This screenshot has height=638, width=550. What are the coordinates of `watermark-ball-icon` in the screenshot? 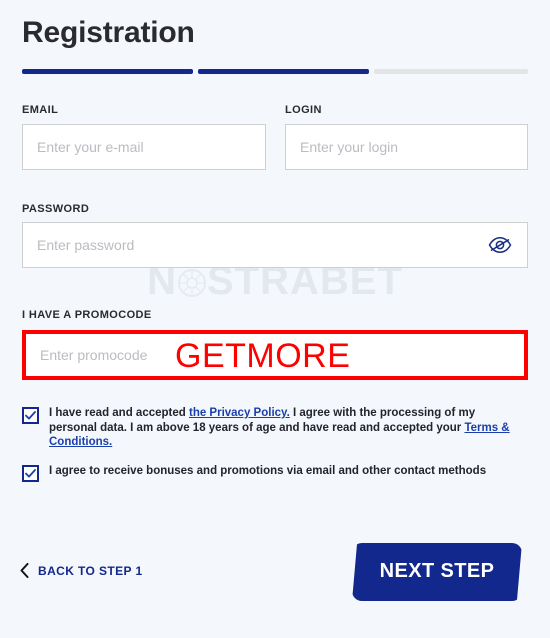 It's located at (192, 283).